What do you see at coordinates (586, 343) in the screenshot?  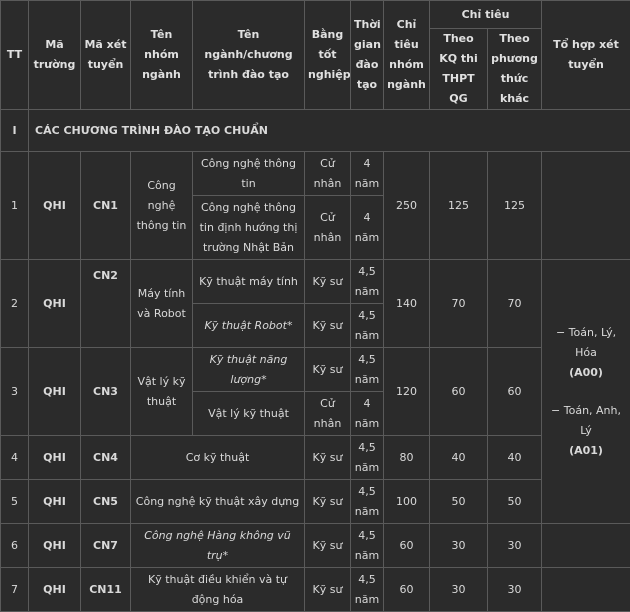 I see `to-hop-line-1: − Toán, Lý, Hóa` at bounding box center [586, 343].